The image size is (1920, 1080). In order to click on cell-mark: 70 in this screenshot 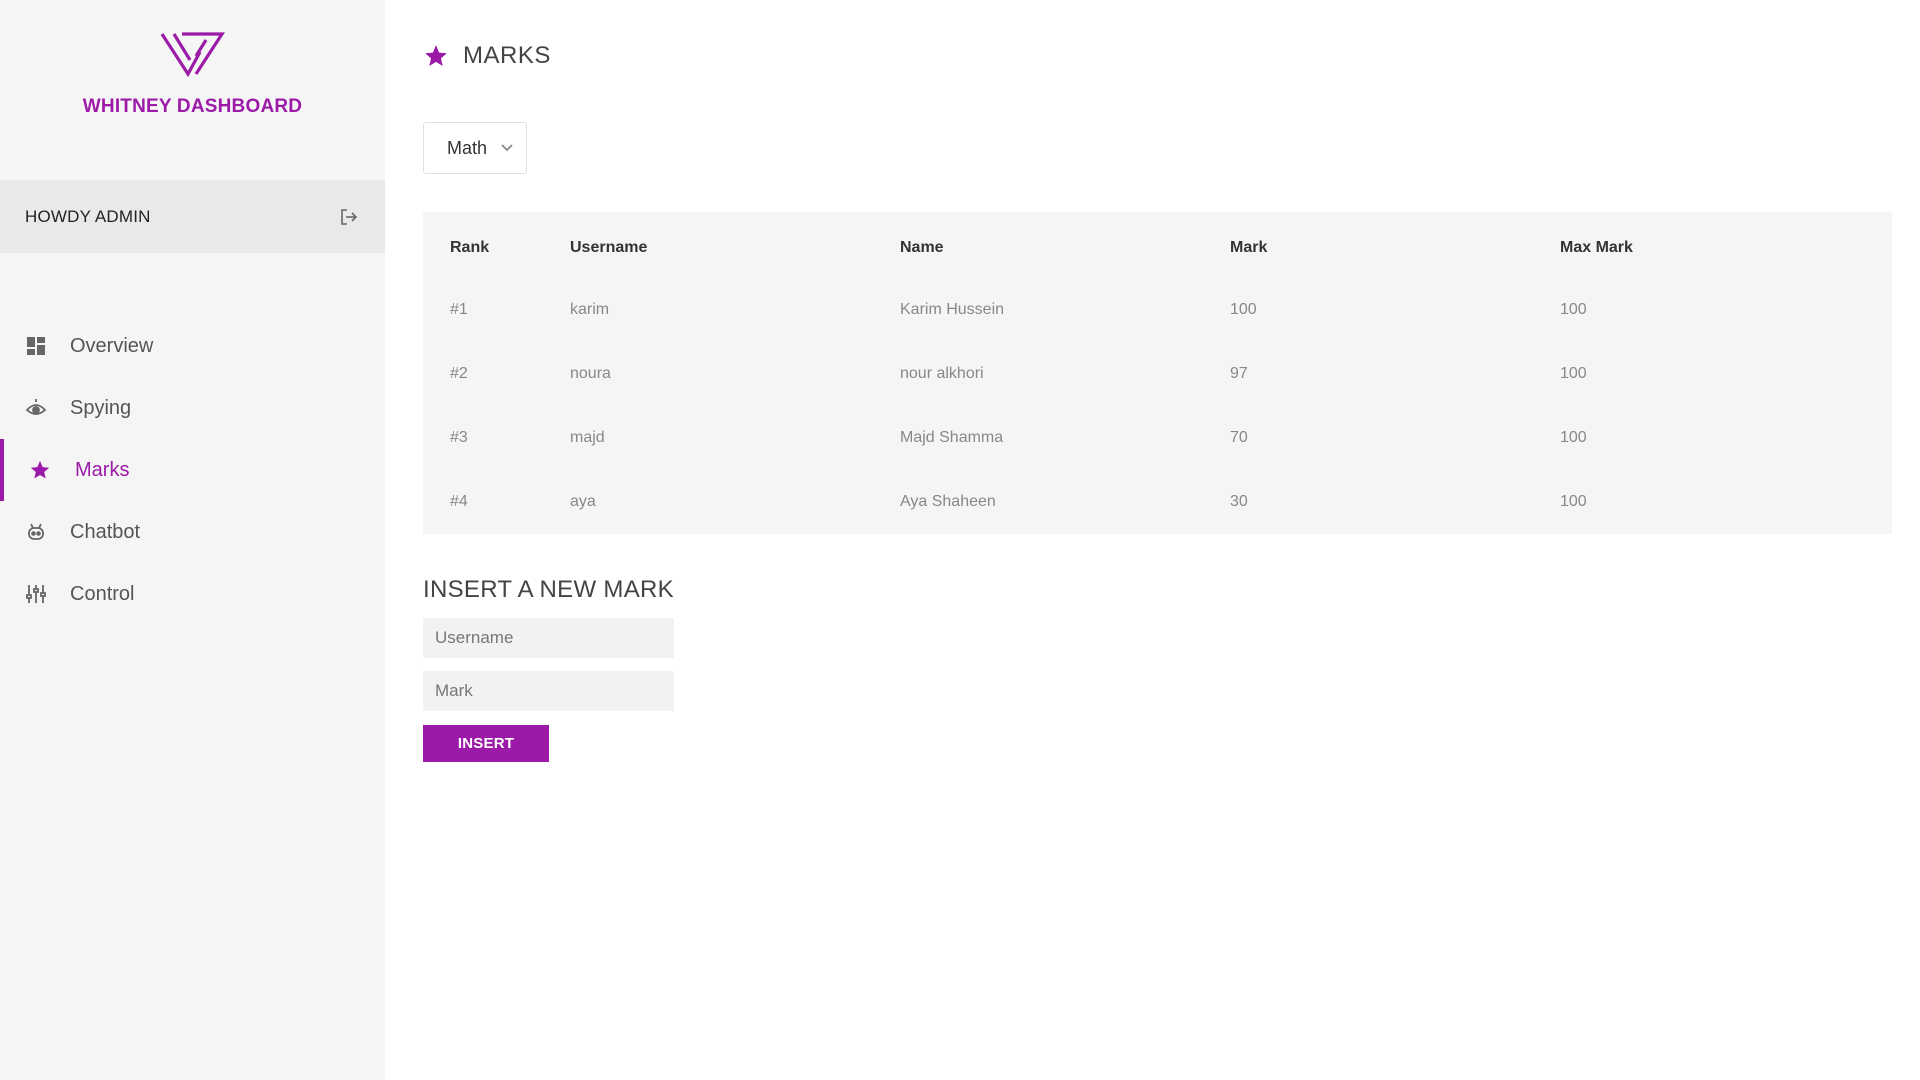, I will do `click(1239, 437)`.